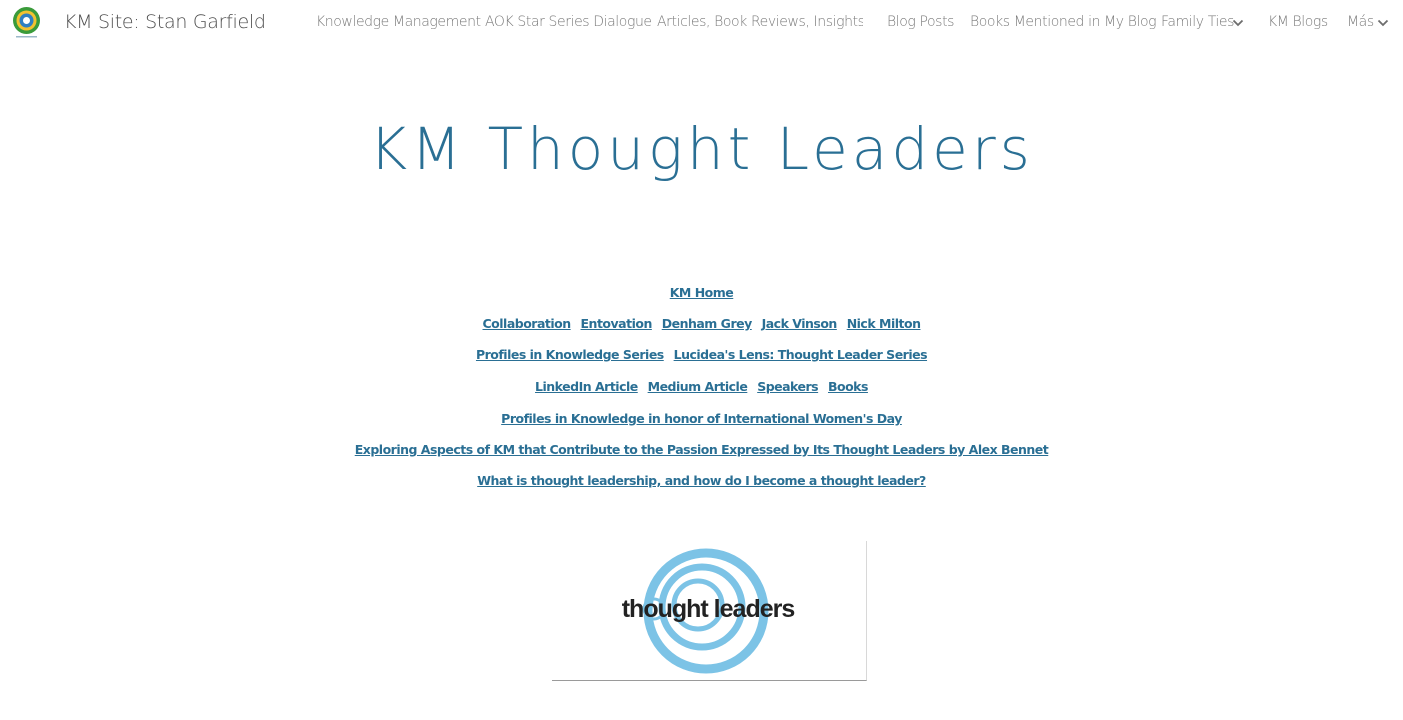  Describe the element at coordinates (570, 354) in the screenshot. I see `link-profiles-in-knowledge: Profiles in Knowledge Series` at that location.